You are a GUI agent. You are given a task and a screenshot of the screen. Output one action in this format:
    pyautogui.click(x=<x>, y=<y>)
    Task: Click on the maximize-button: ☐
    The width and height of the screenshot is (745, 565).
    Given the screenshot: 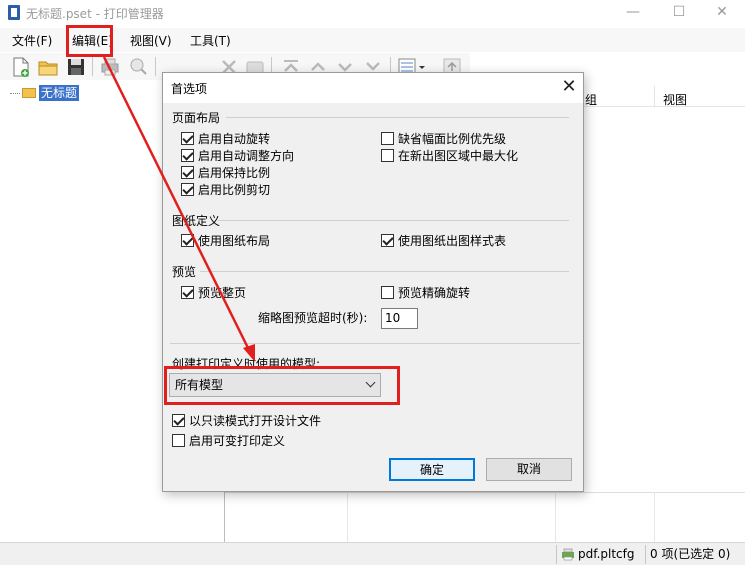 What is the action you would take?
    pyautogui.click(x=679, y=13)
    